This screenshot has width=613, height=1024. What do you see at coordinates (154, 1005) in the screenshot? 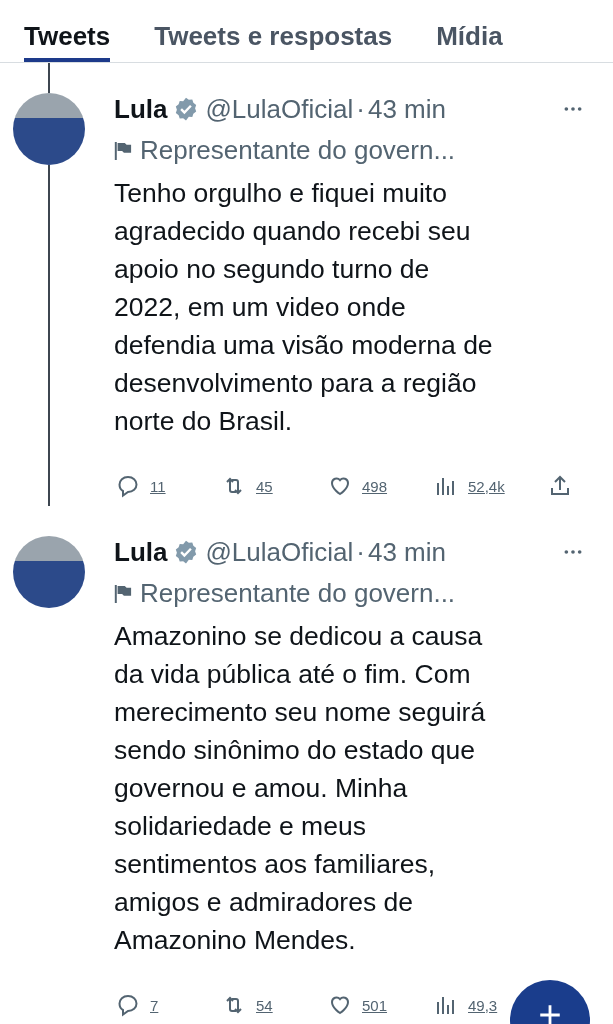
I see `reply-count: 7` at bounding box center [154, 1005].